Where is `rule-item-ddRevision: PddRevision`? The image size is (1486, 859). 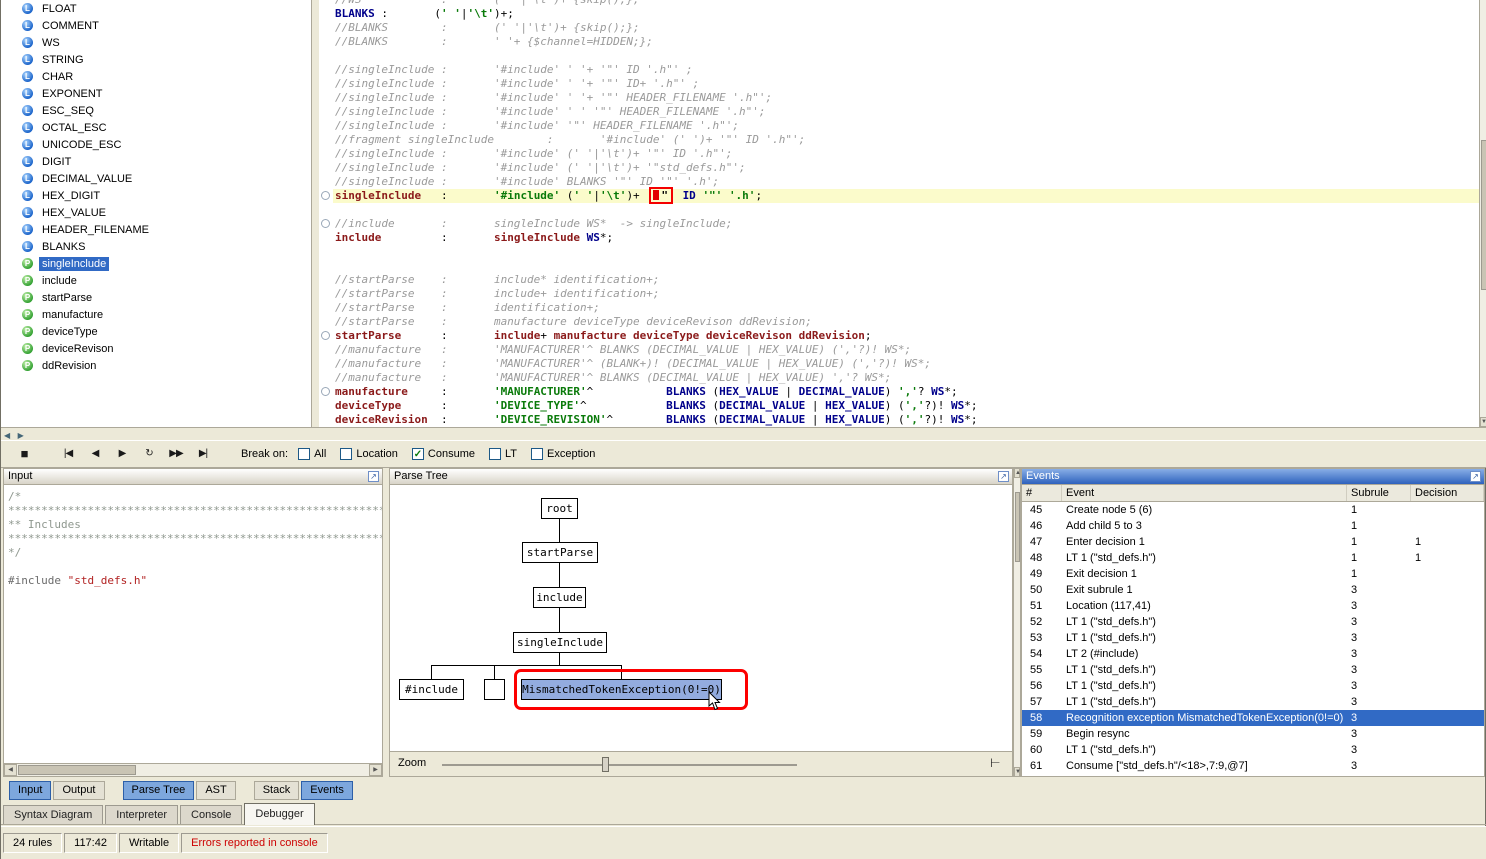
rule-item-ddRevision: PddRevision is located at coordinates (156, 365).